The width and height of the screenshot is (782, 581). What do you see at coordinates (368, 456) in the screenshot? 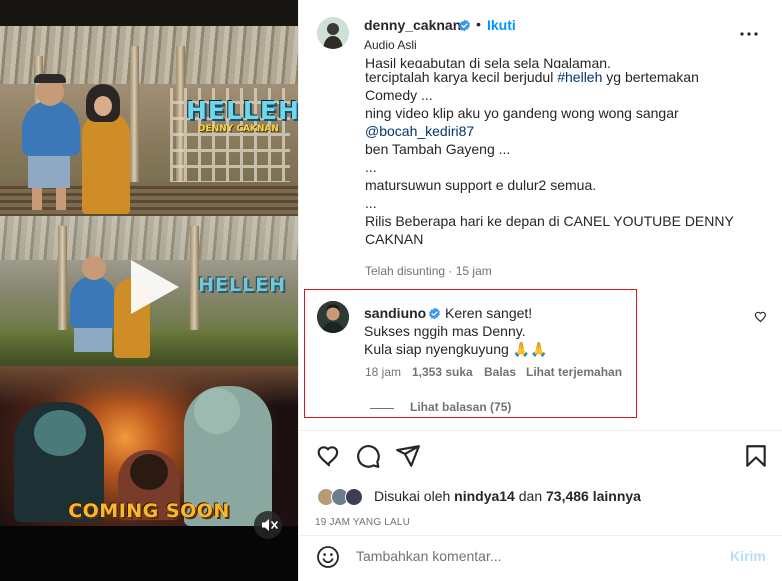
I see `comment-icon` at bounding box center [368, 456].